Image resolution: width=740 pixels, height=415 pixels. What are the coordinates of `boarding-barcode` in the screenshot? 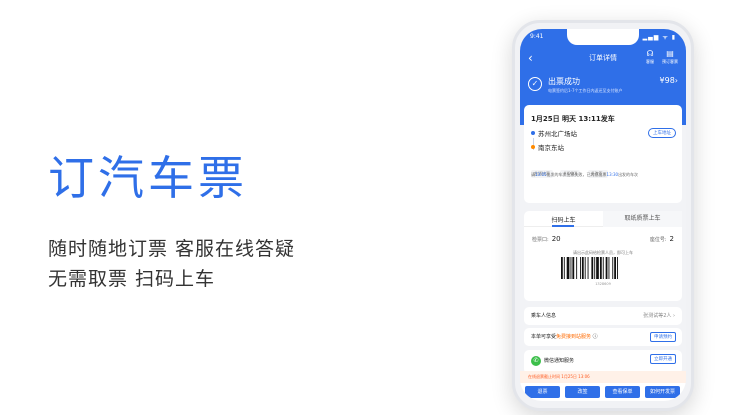 It's located at (589, 268).